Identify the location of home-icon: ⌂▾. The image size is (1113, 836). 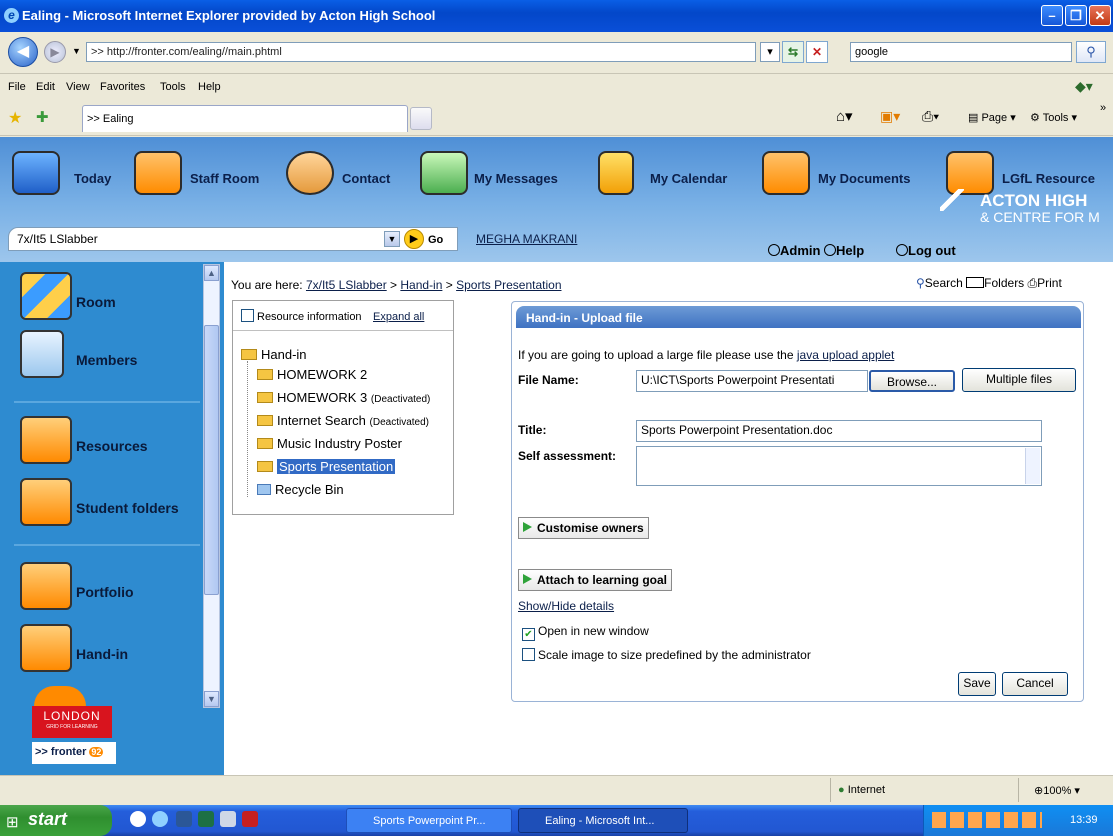
(844, 116).